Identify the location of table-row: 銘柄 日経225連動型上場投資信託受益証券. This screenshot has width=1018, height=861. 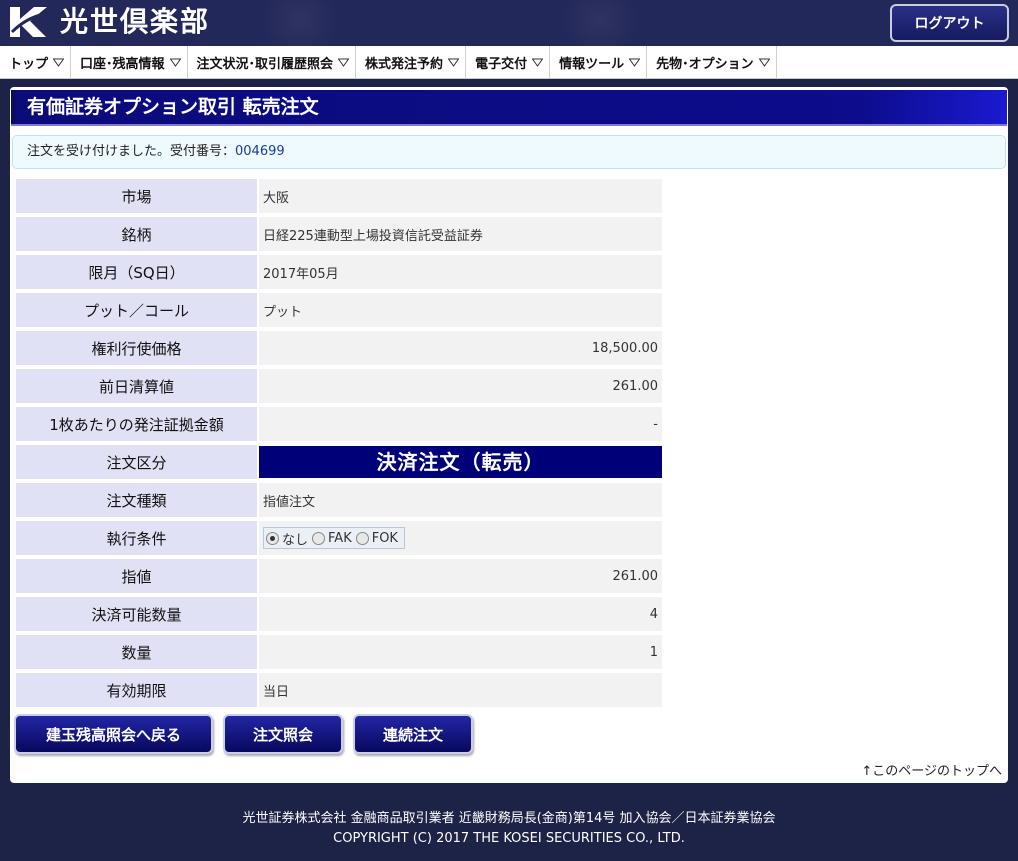
(339, 234).